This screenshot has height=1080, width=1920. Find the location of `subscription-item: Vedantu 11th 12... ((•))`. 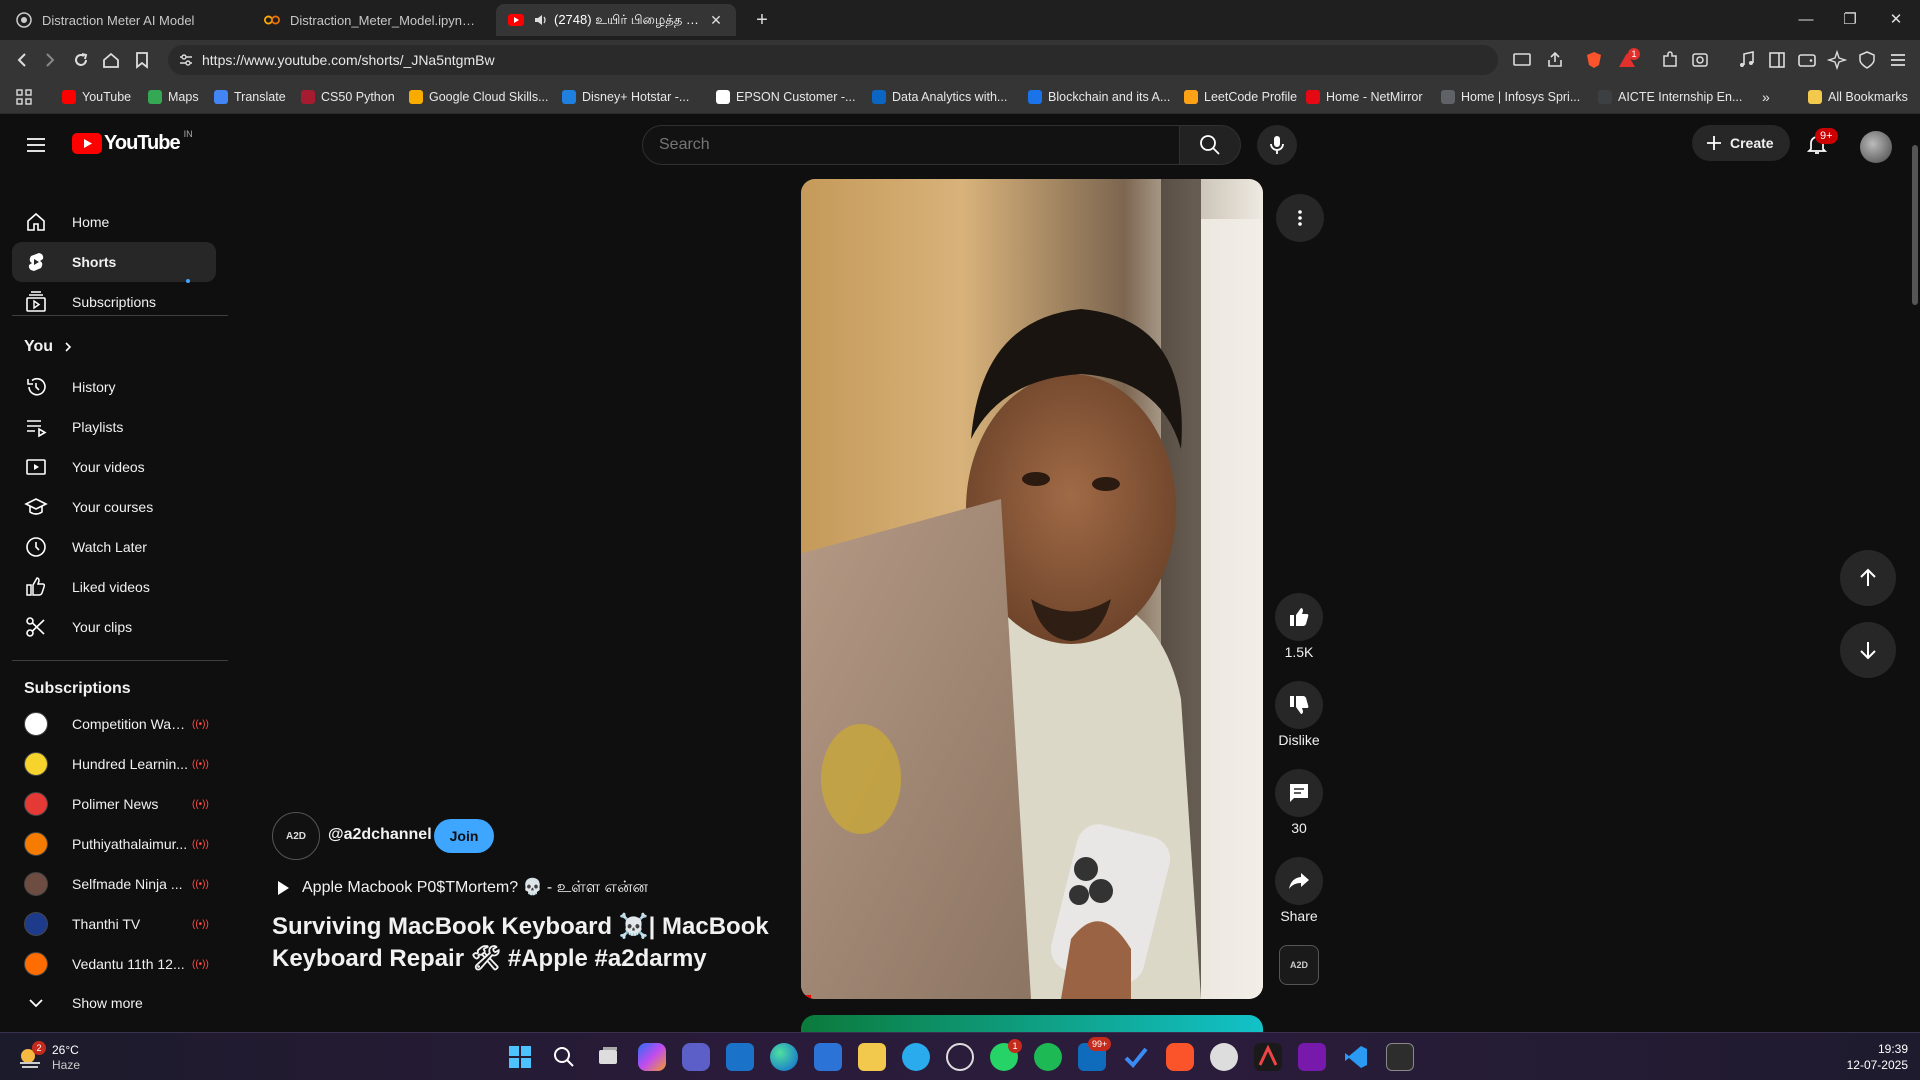

subscription-item: Vedantu 11th 12... ((•)) is located at coordinates (114, 964).